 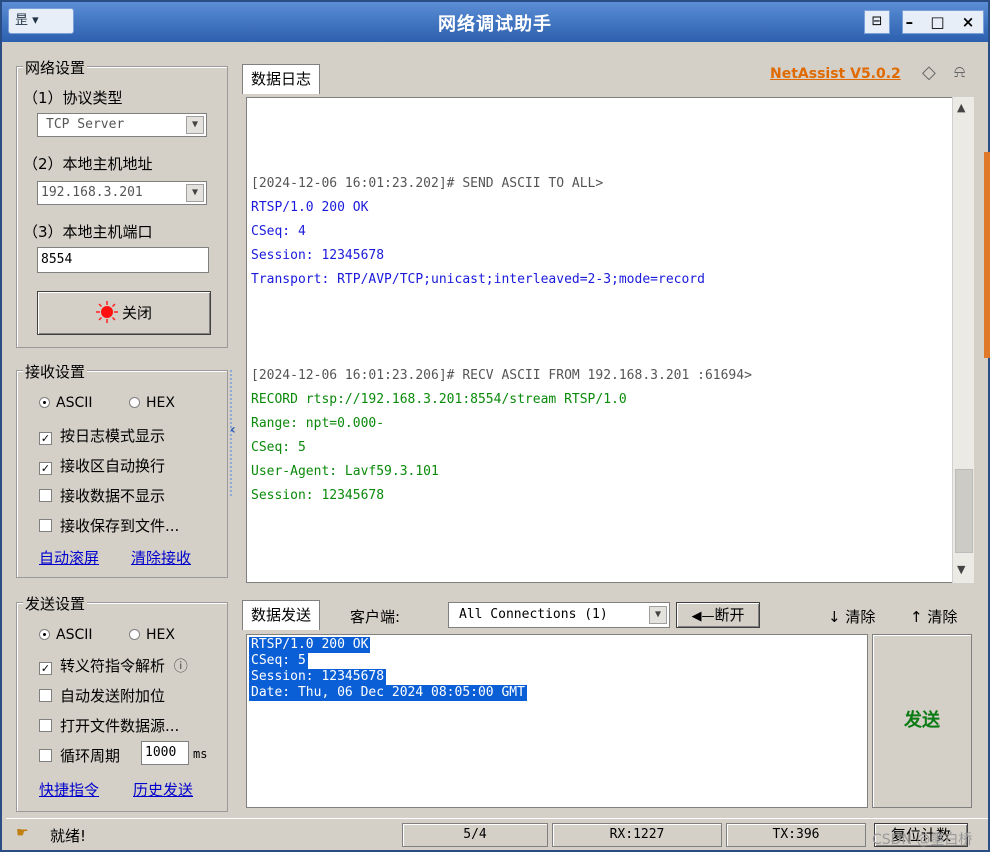 I want to click on bell-icon: ⍾, so click(x=959, y=72).